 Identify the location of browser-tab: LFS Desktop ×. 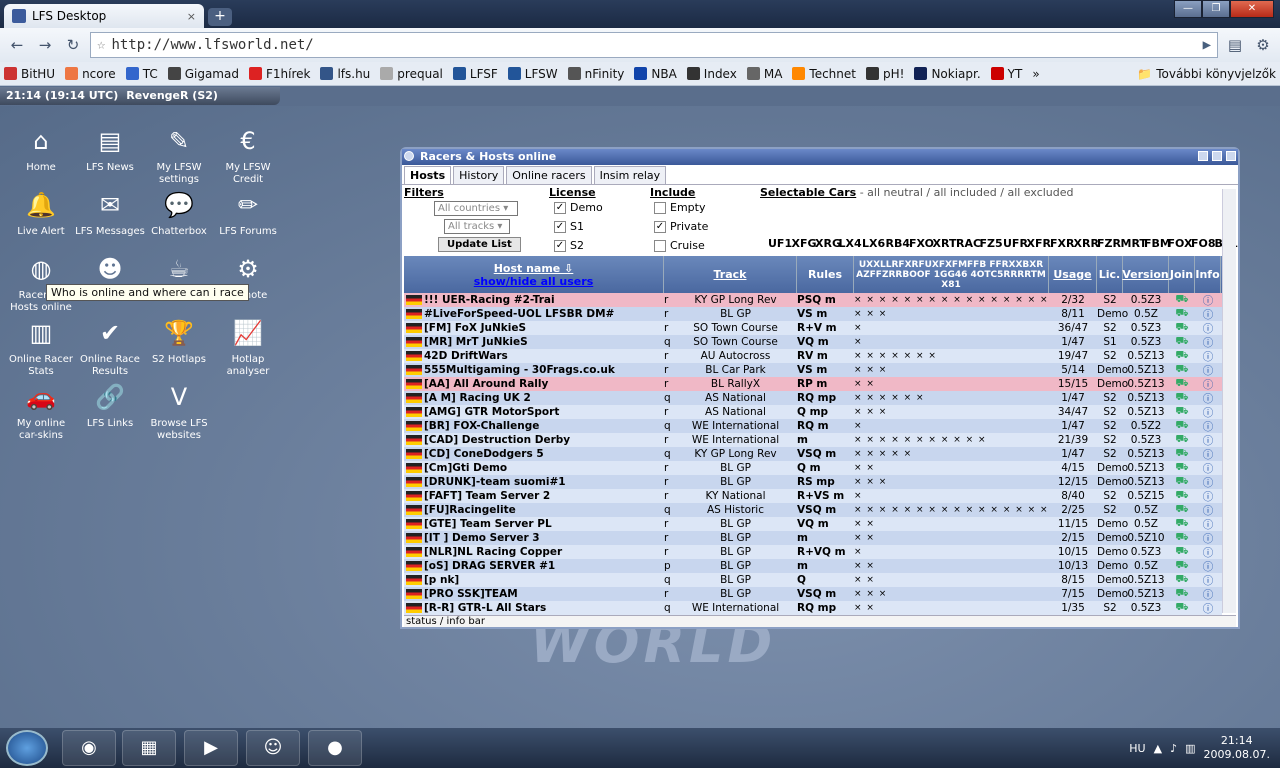
(104, 16).